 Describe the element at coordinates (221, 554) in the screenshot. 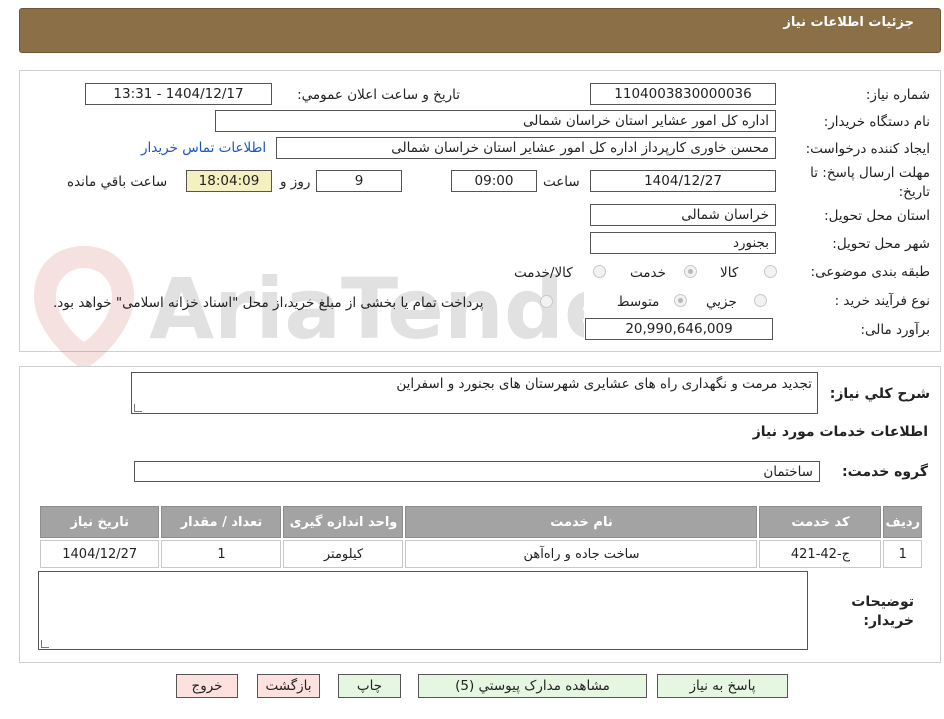

I see `cell-quantity: 1` at that location.